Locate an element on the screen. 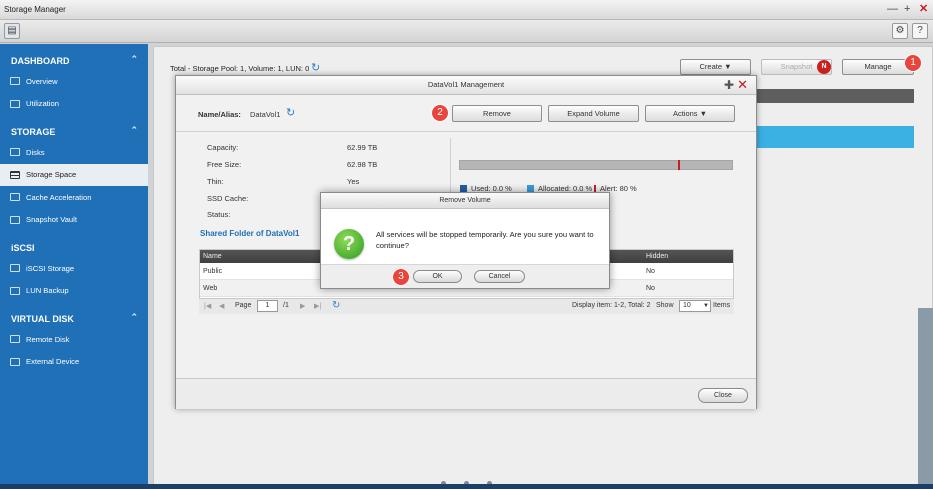  page-size-value: 10 is located at coordinates (687, 305).